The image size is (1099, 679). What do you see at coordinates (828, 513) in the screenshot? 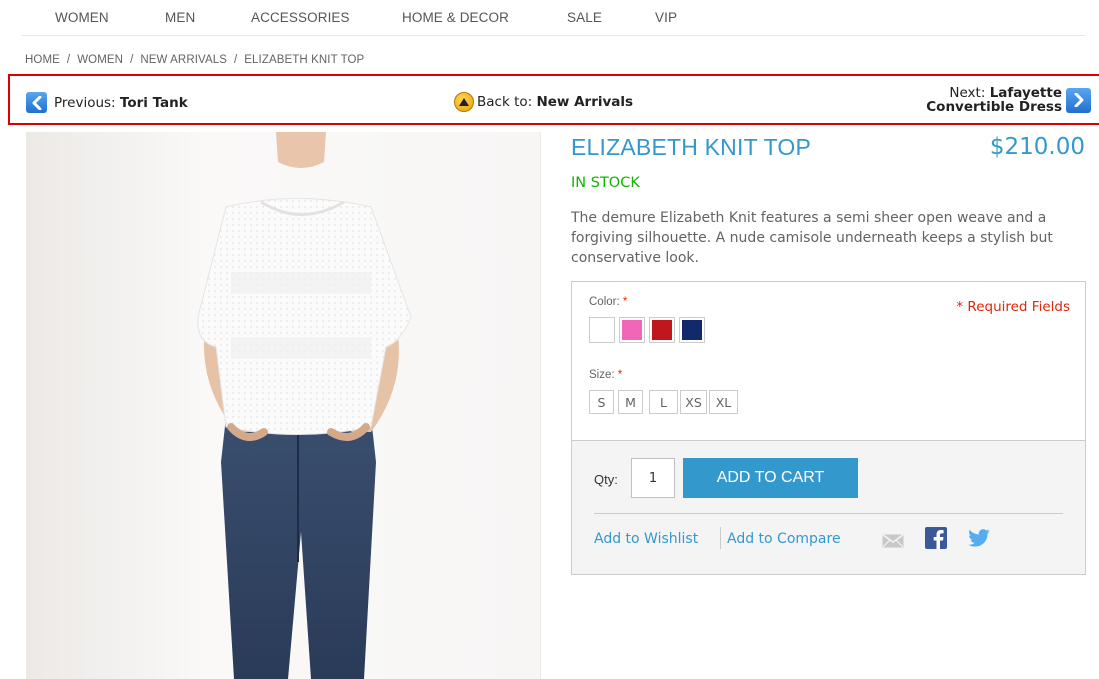
I see `cart-divider` at bounding box center [828, 513].